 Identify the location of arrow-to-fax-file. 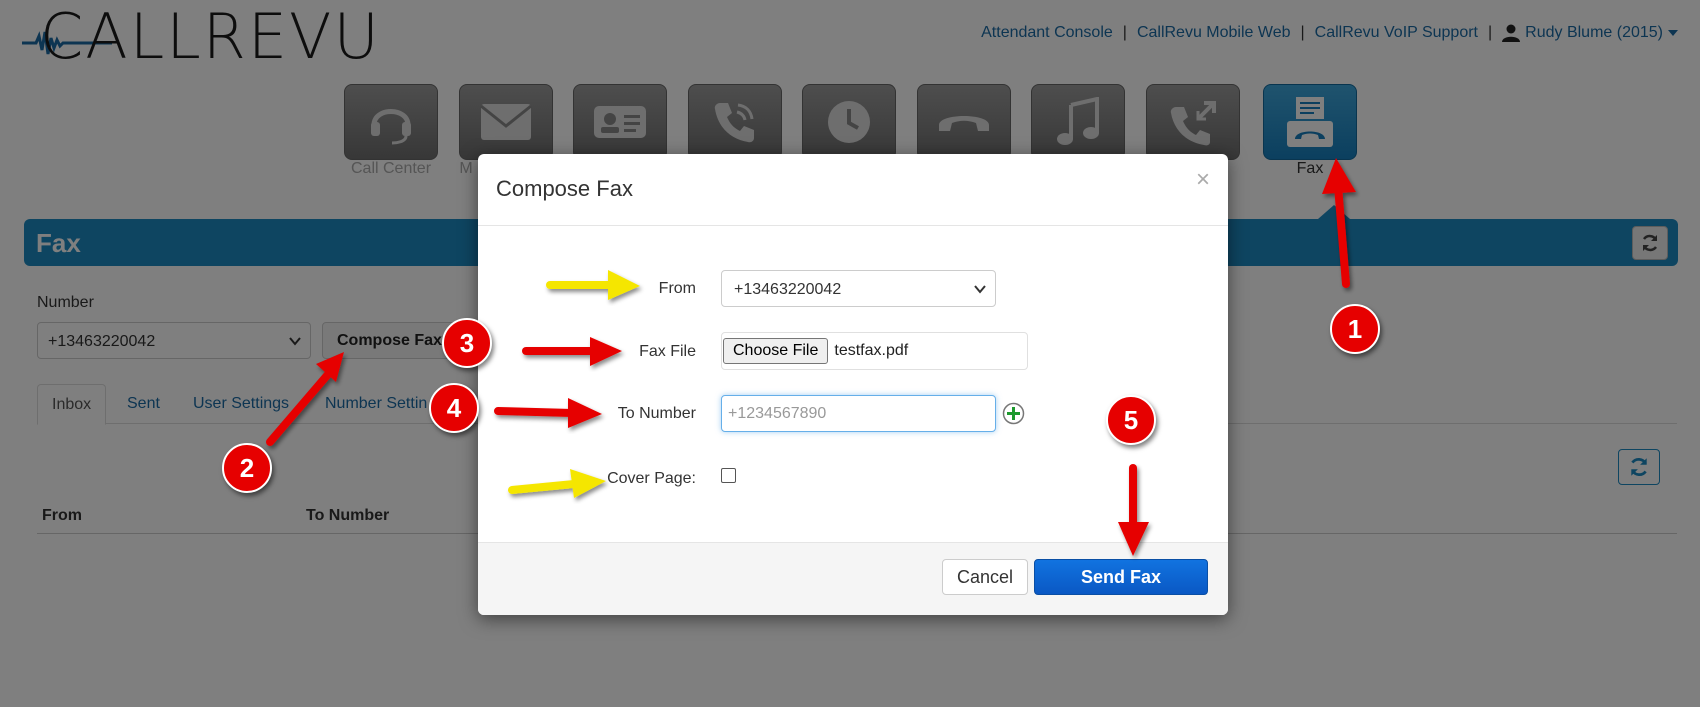
(572, 351).